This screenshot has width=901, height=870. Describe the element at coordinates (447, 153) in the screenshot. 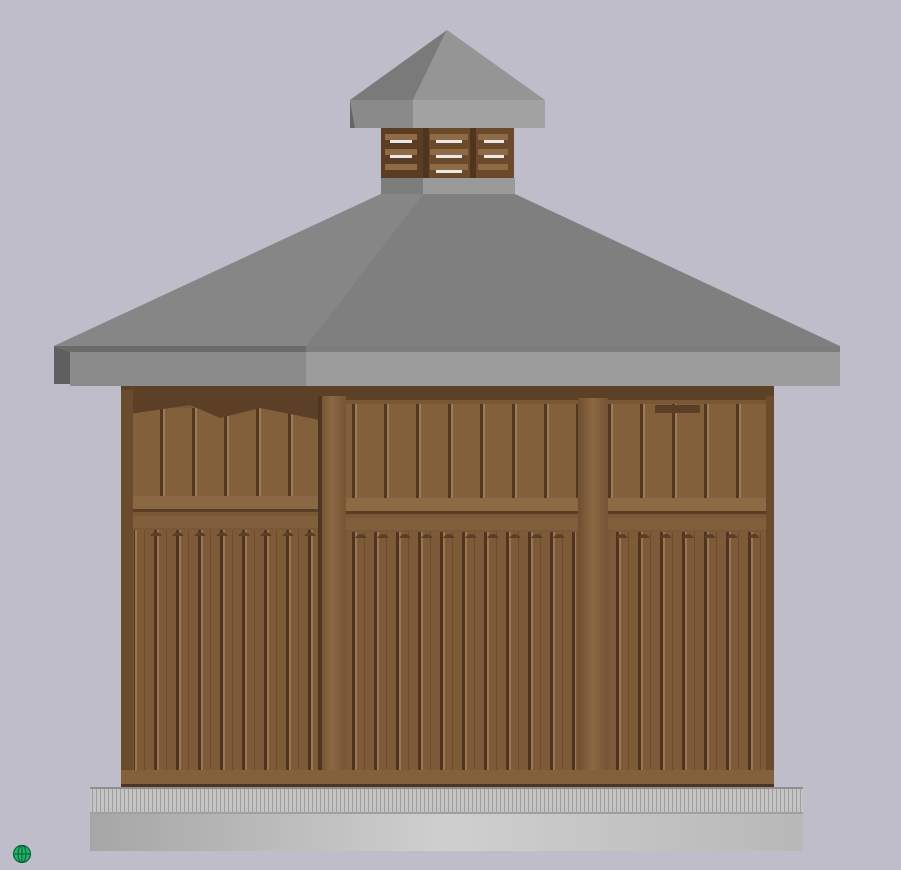

I see `cupola-louver-box` at that location.